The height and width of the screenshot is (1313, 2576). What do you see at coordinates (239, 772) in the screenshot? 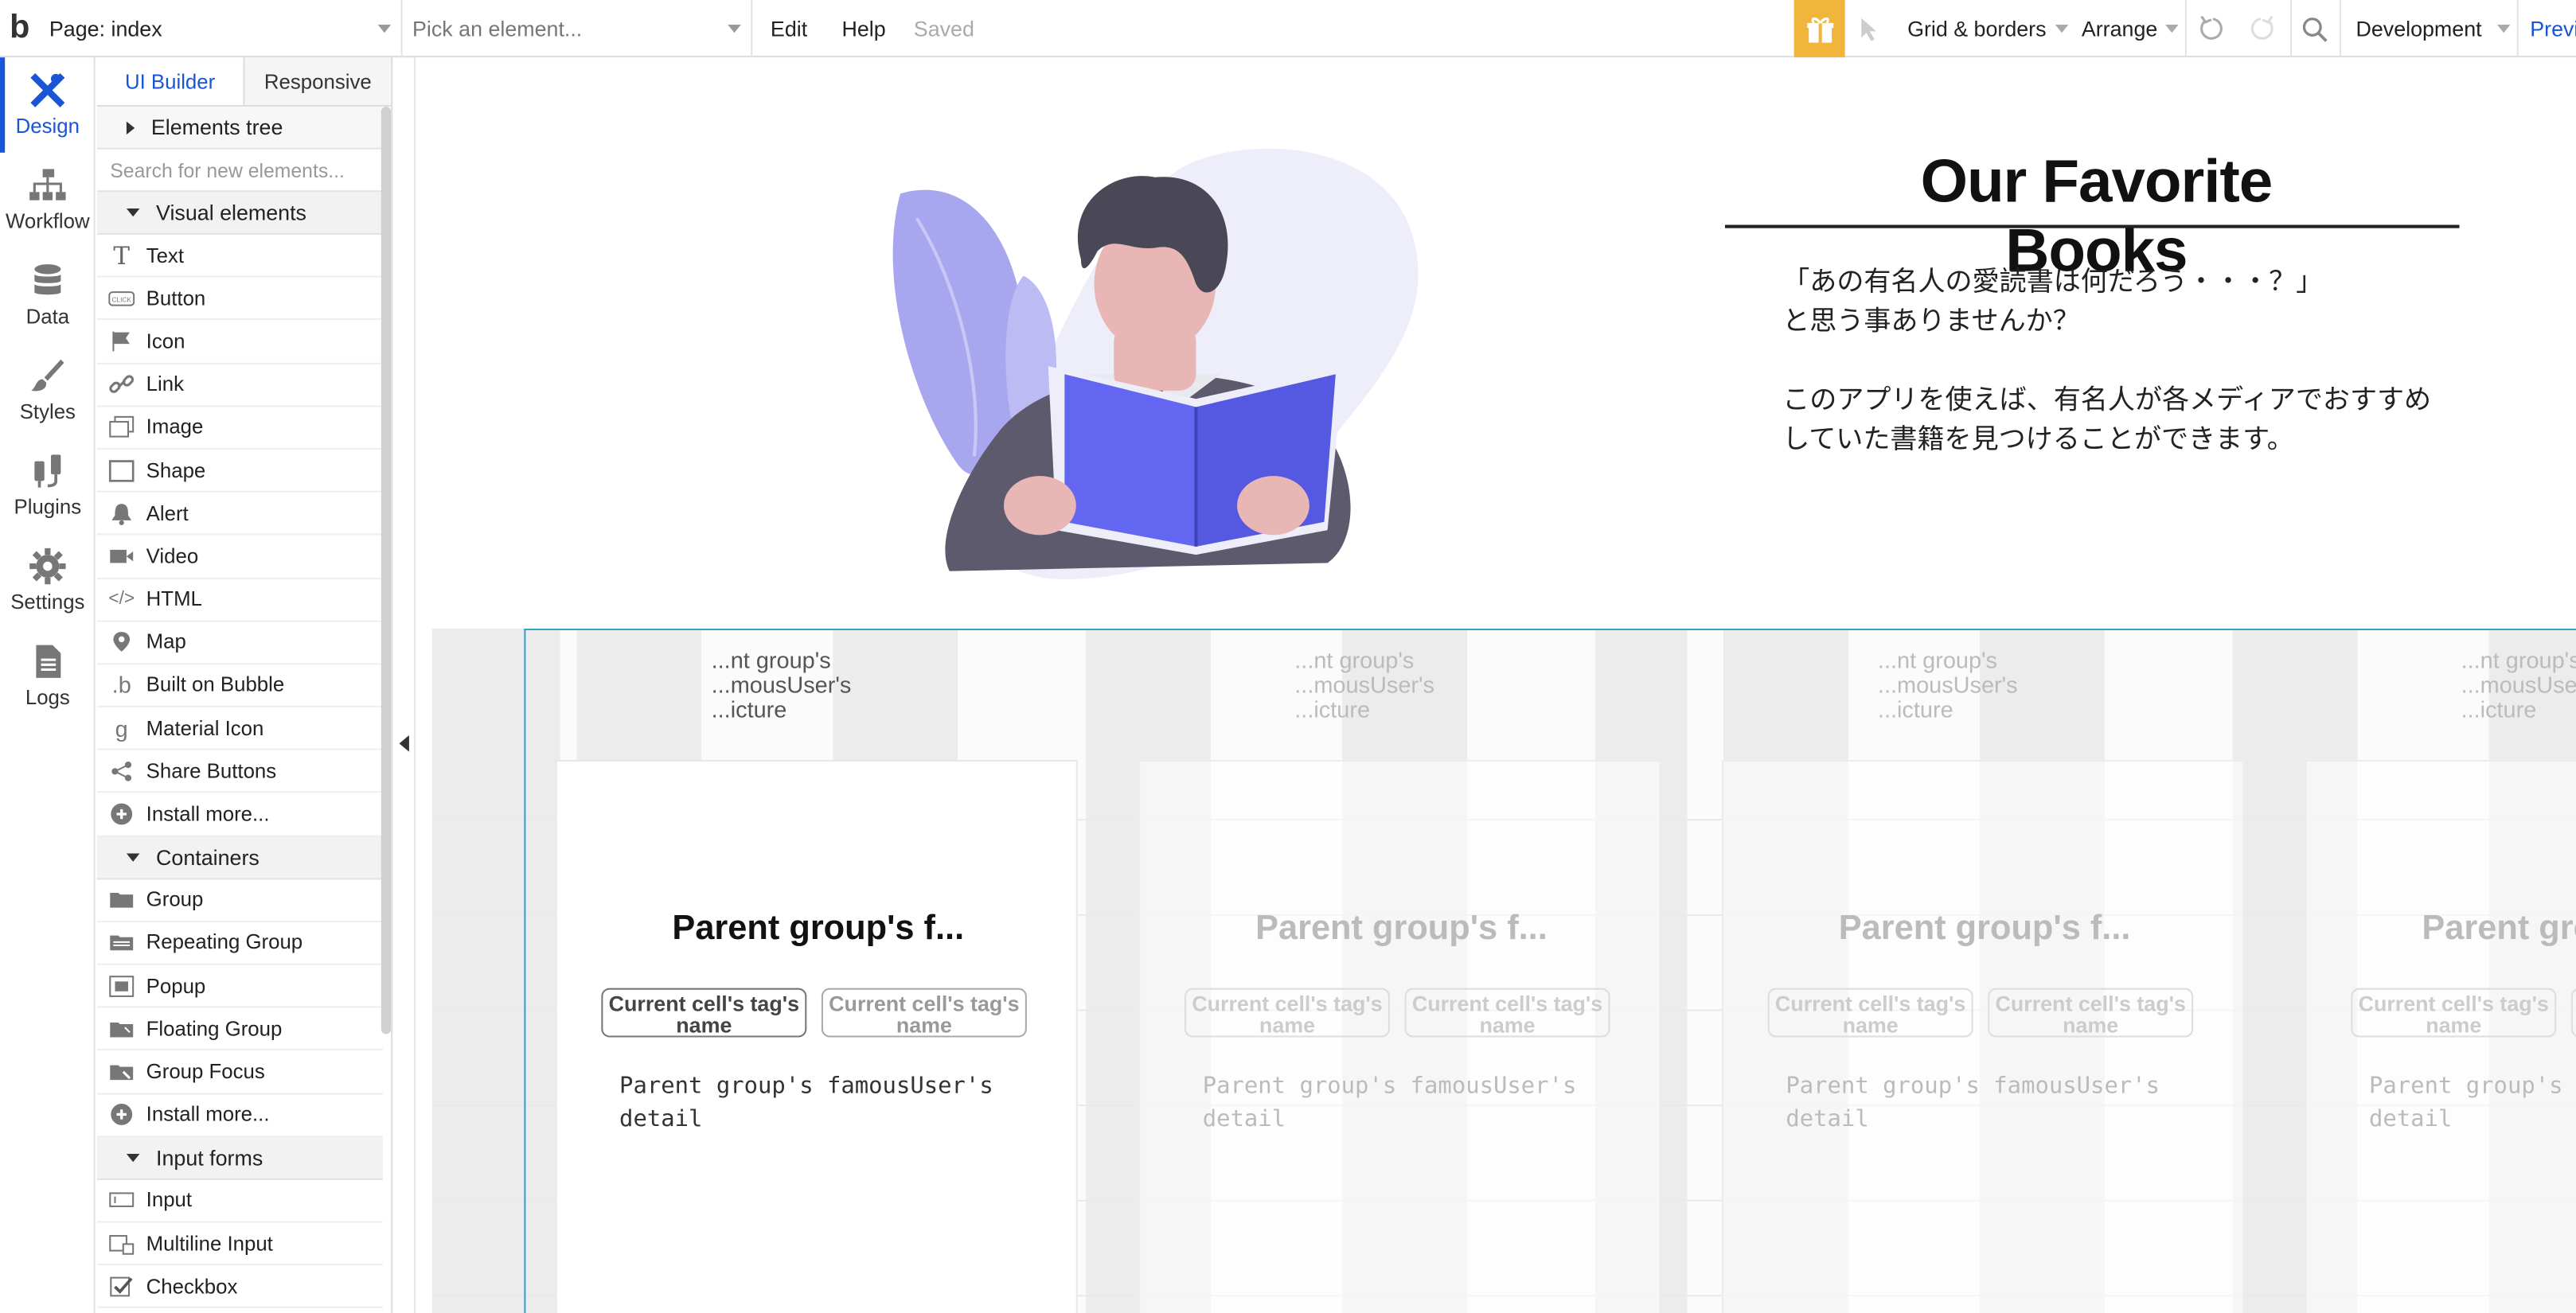
I see `palette-item-share-buttons: Share Buttons` at bounding box center [239, 772].